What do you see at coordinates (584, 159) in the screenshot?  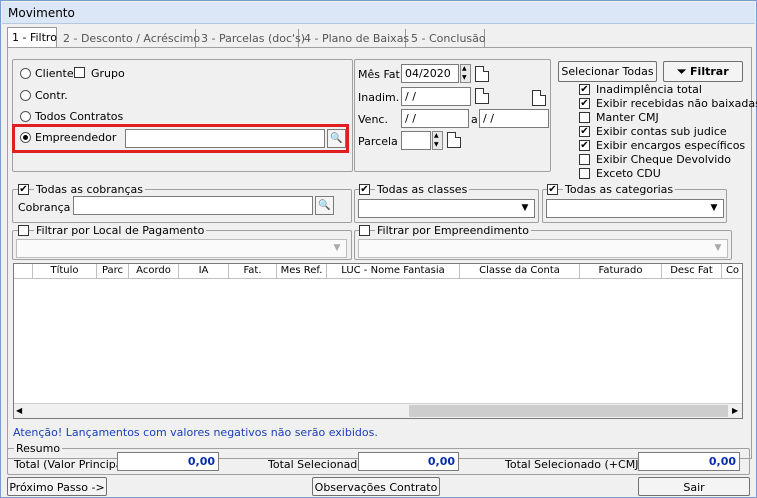 I see `checkbox-cheque-devolvido` at bounding box center [584, 159].